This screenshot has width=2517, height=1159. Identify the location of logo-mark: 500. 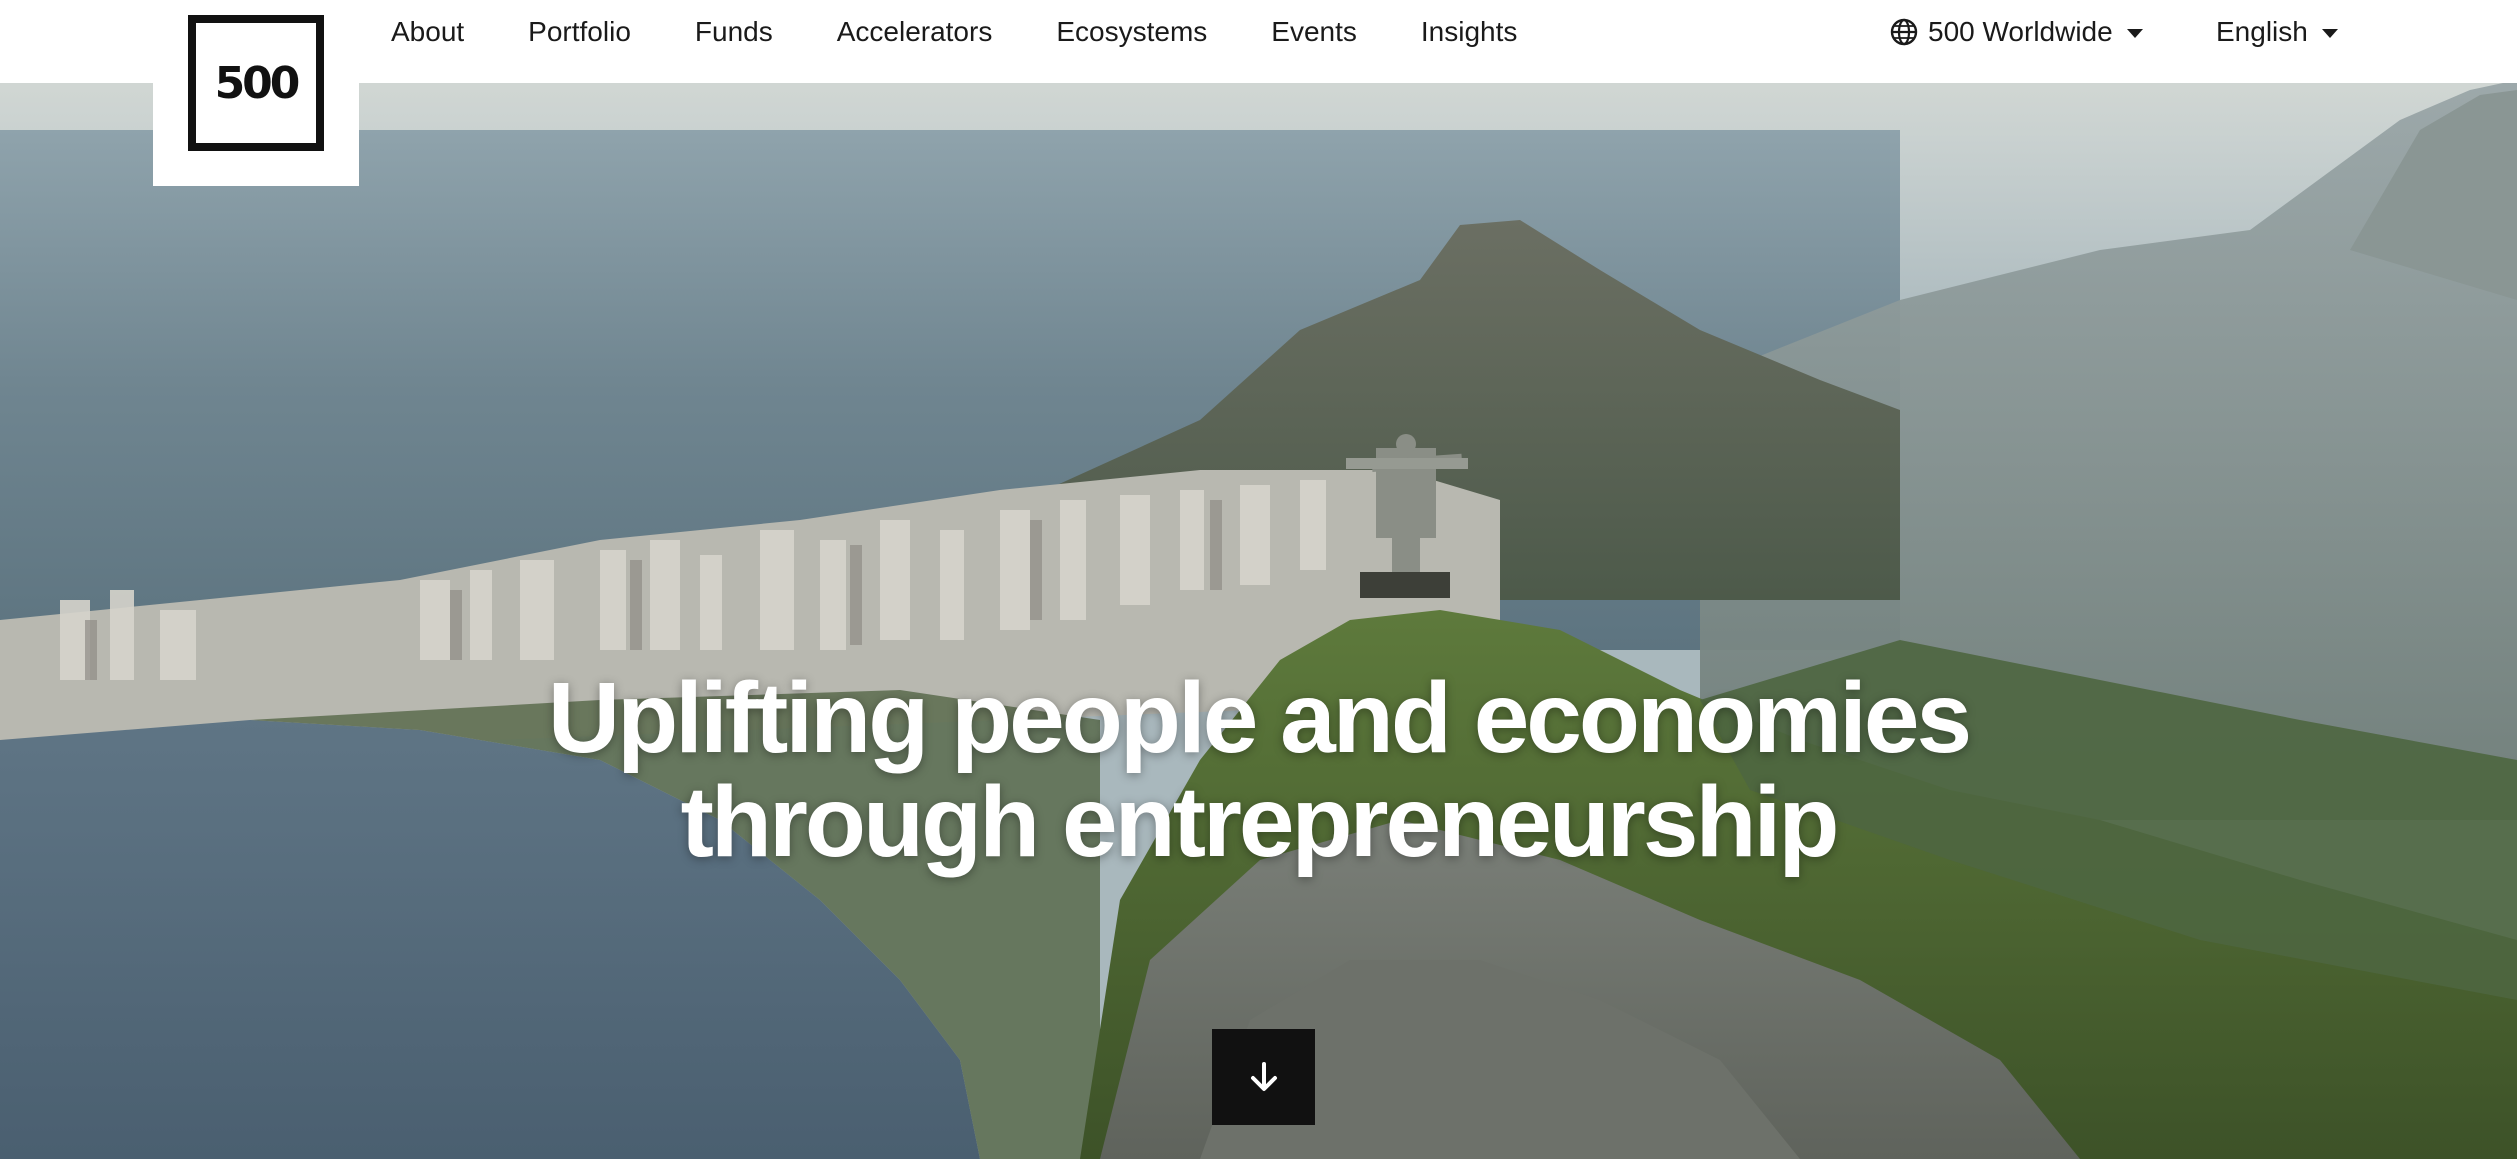
(256, 83).